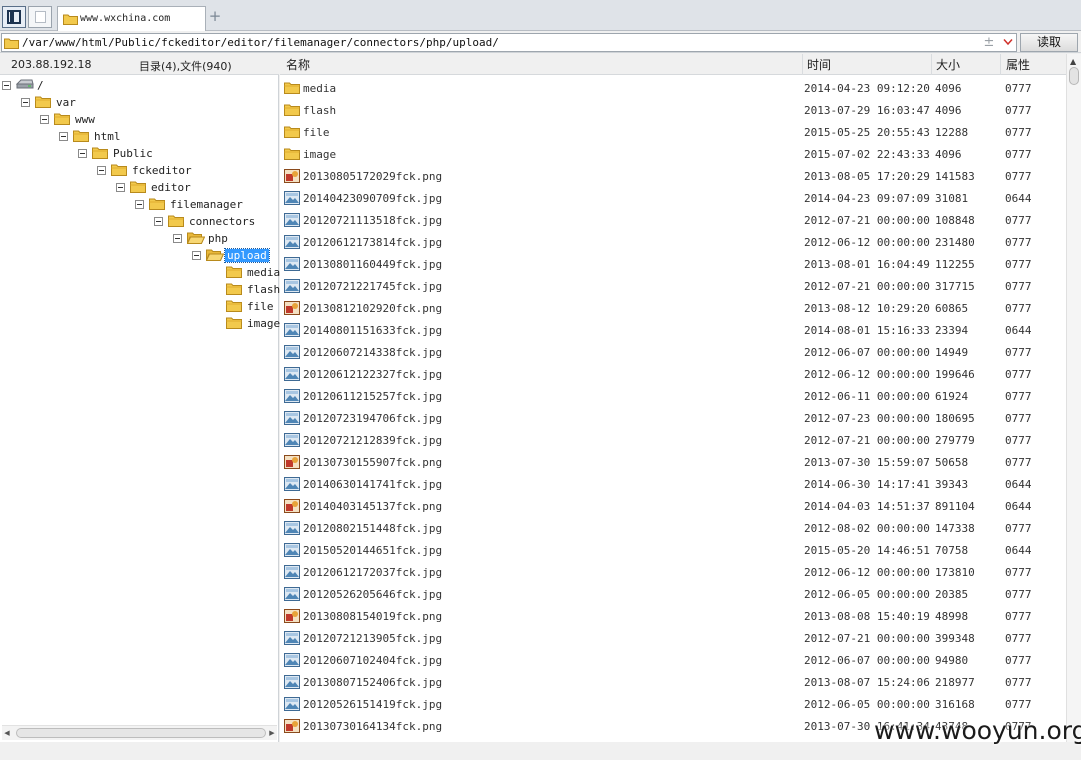  I want to click on tree-node-: /, so click(139, 85).